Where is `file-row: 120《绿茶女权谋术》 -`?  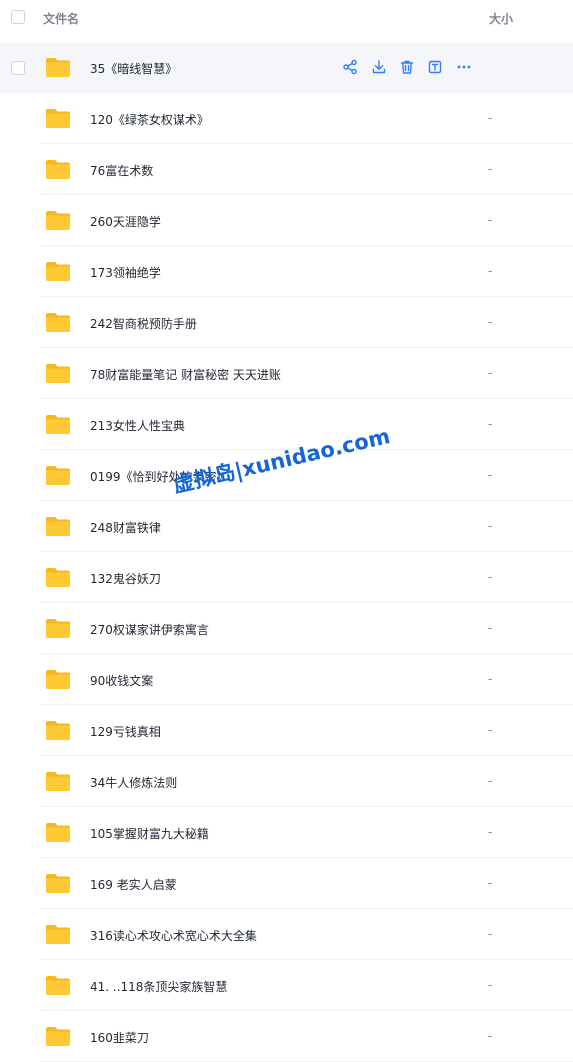 file-row: 120《绿茶女权谋术》 - is located at coordinates (286, 118).